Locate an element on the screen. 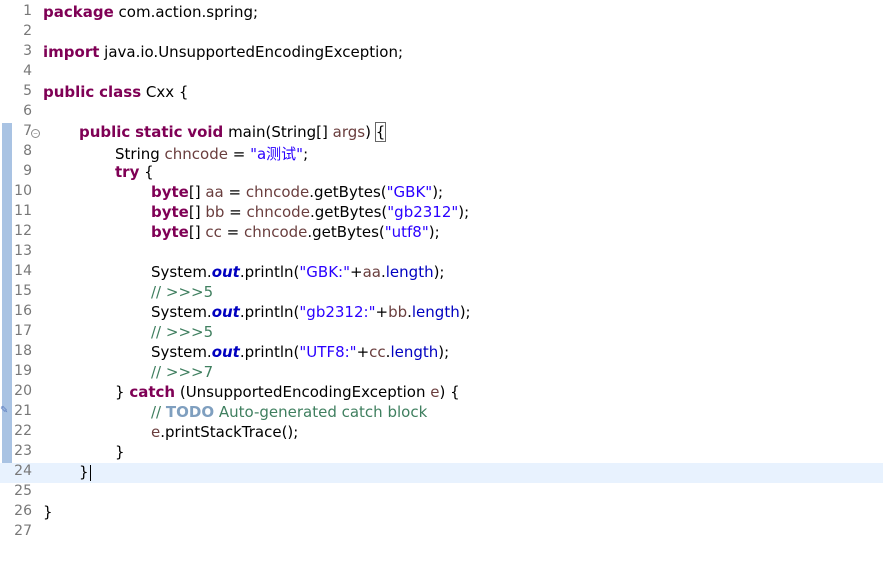 This screenshot has width=883, height=561. line-number: 8 is located at coordinates (27, 151).